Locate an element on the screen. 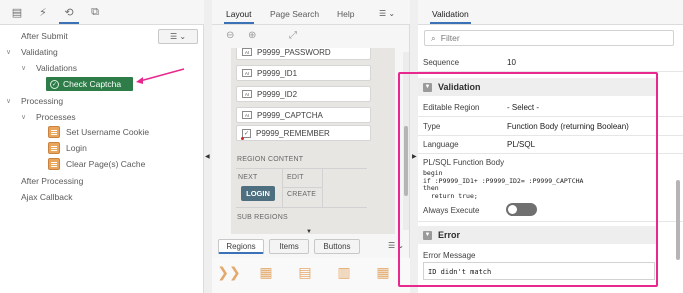  tab-validation: Validation is located at coordinates (450, 16).